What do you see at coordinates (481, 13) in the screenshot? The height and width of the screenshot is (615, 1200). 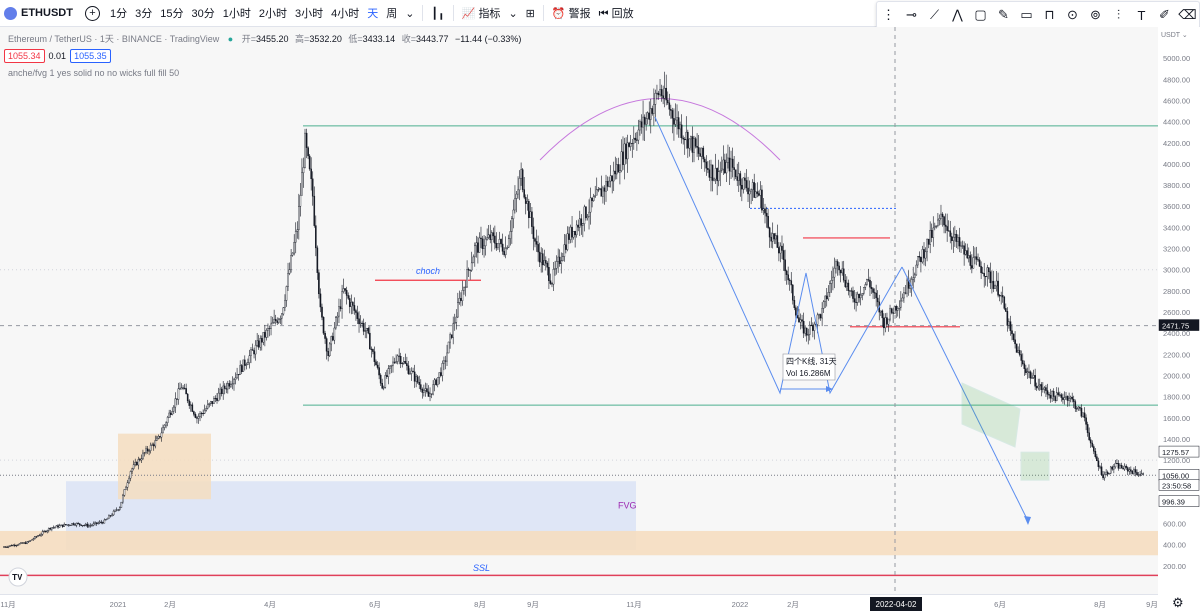 I see `indicators-button: 📈 指标` at bounding box center [481, 13].